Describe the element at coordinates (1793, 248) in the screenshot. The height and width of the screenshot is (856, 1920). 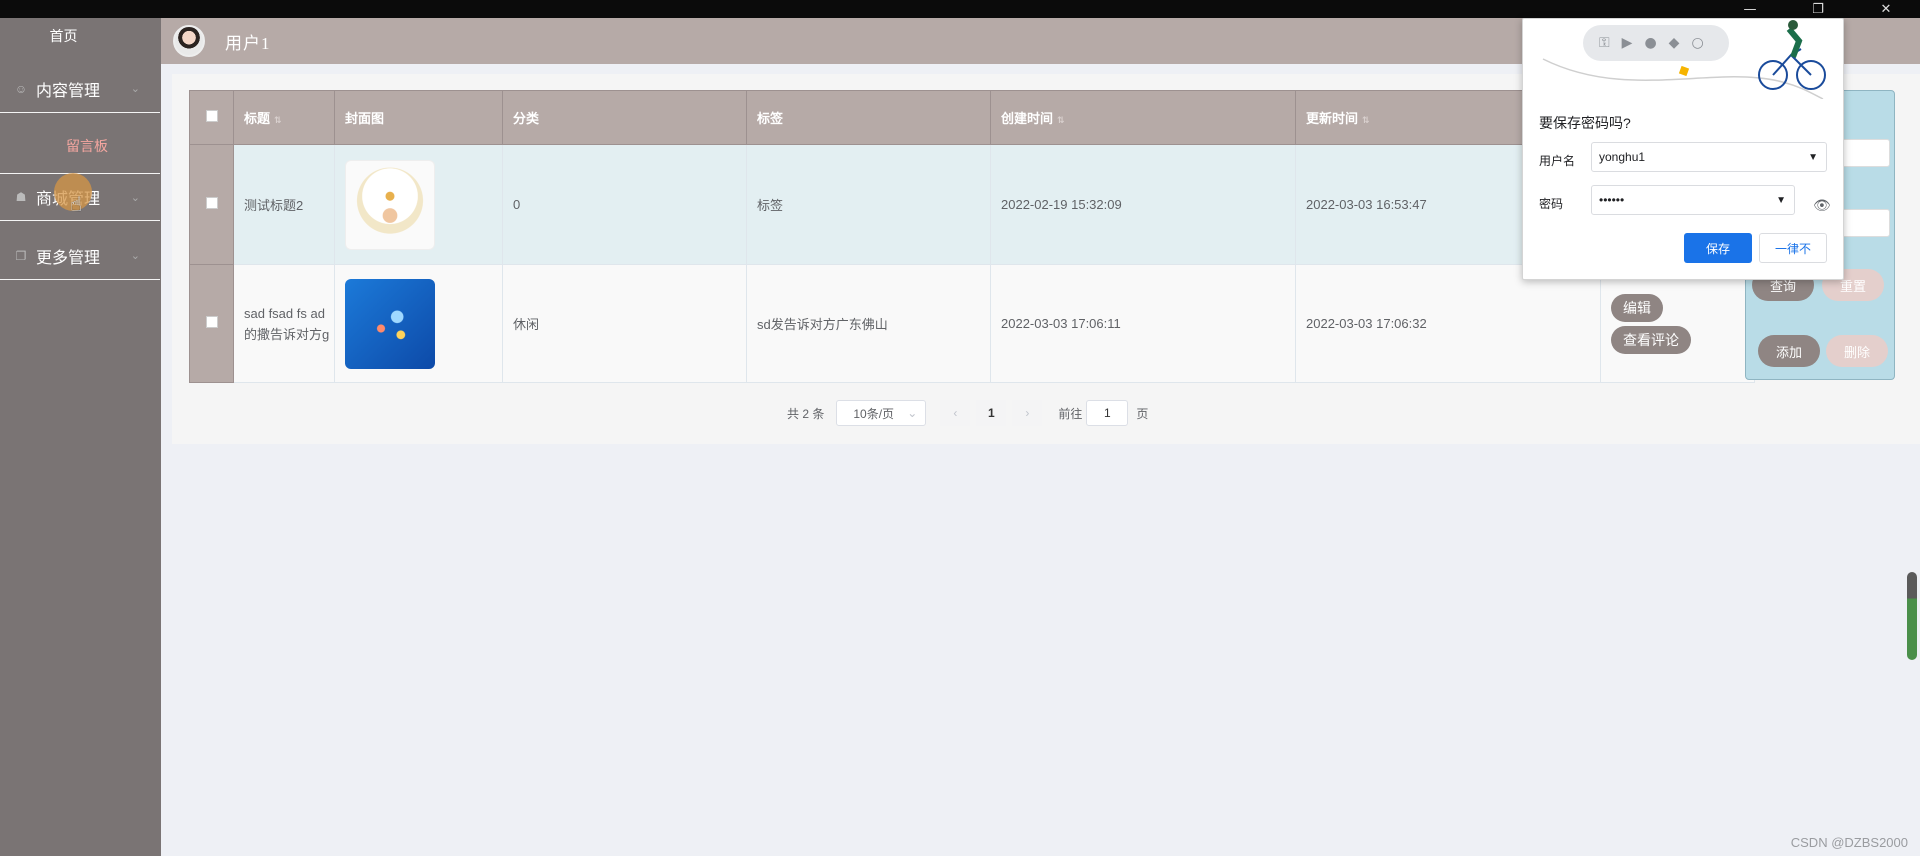
I see `never-save-button: 一律不` at that location.